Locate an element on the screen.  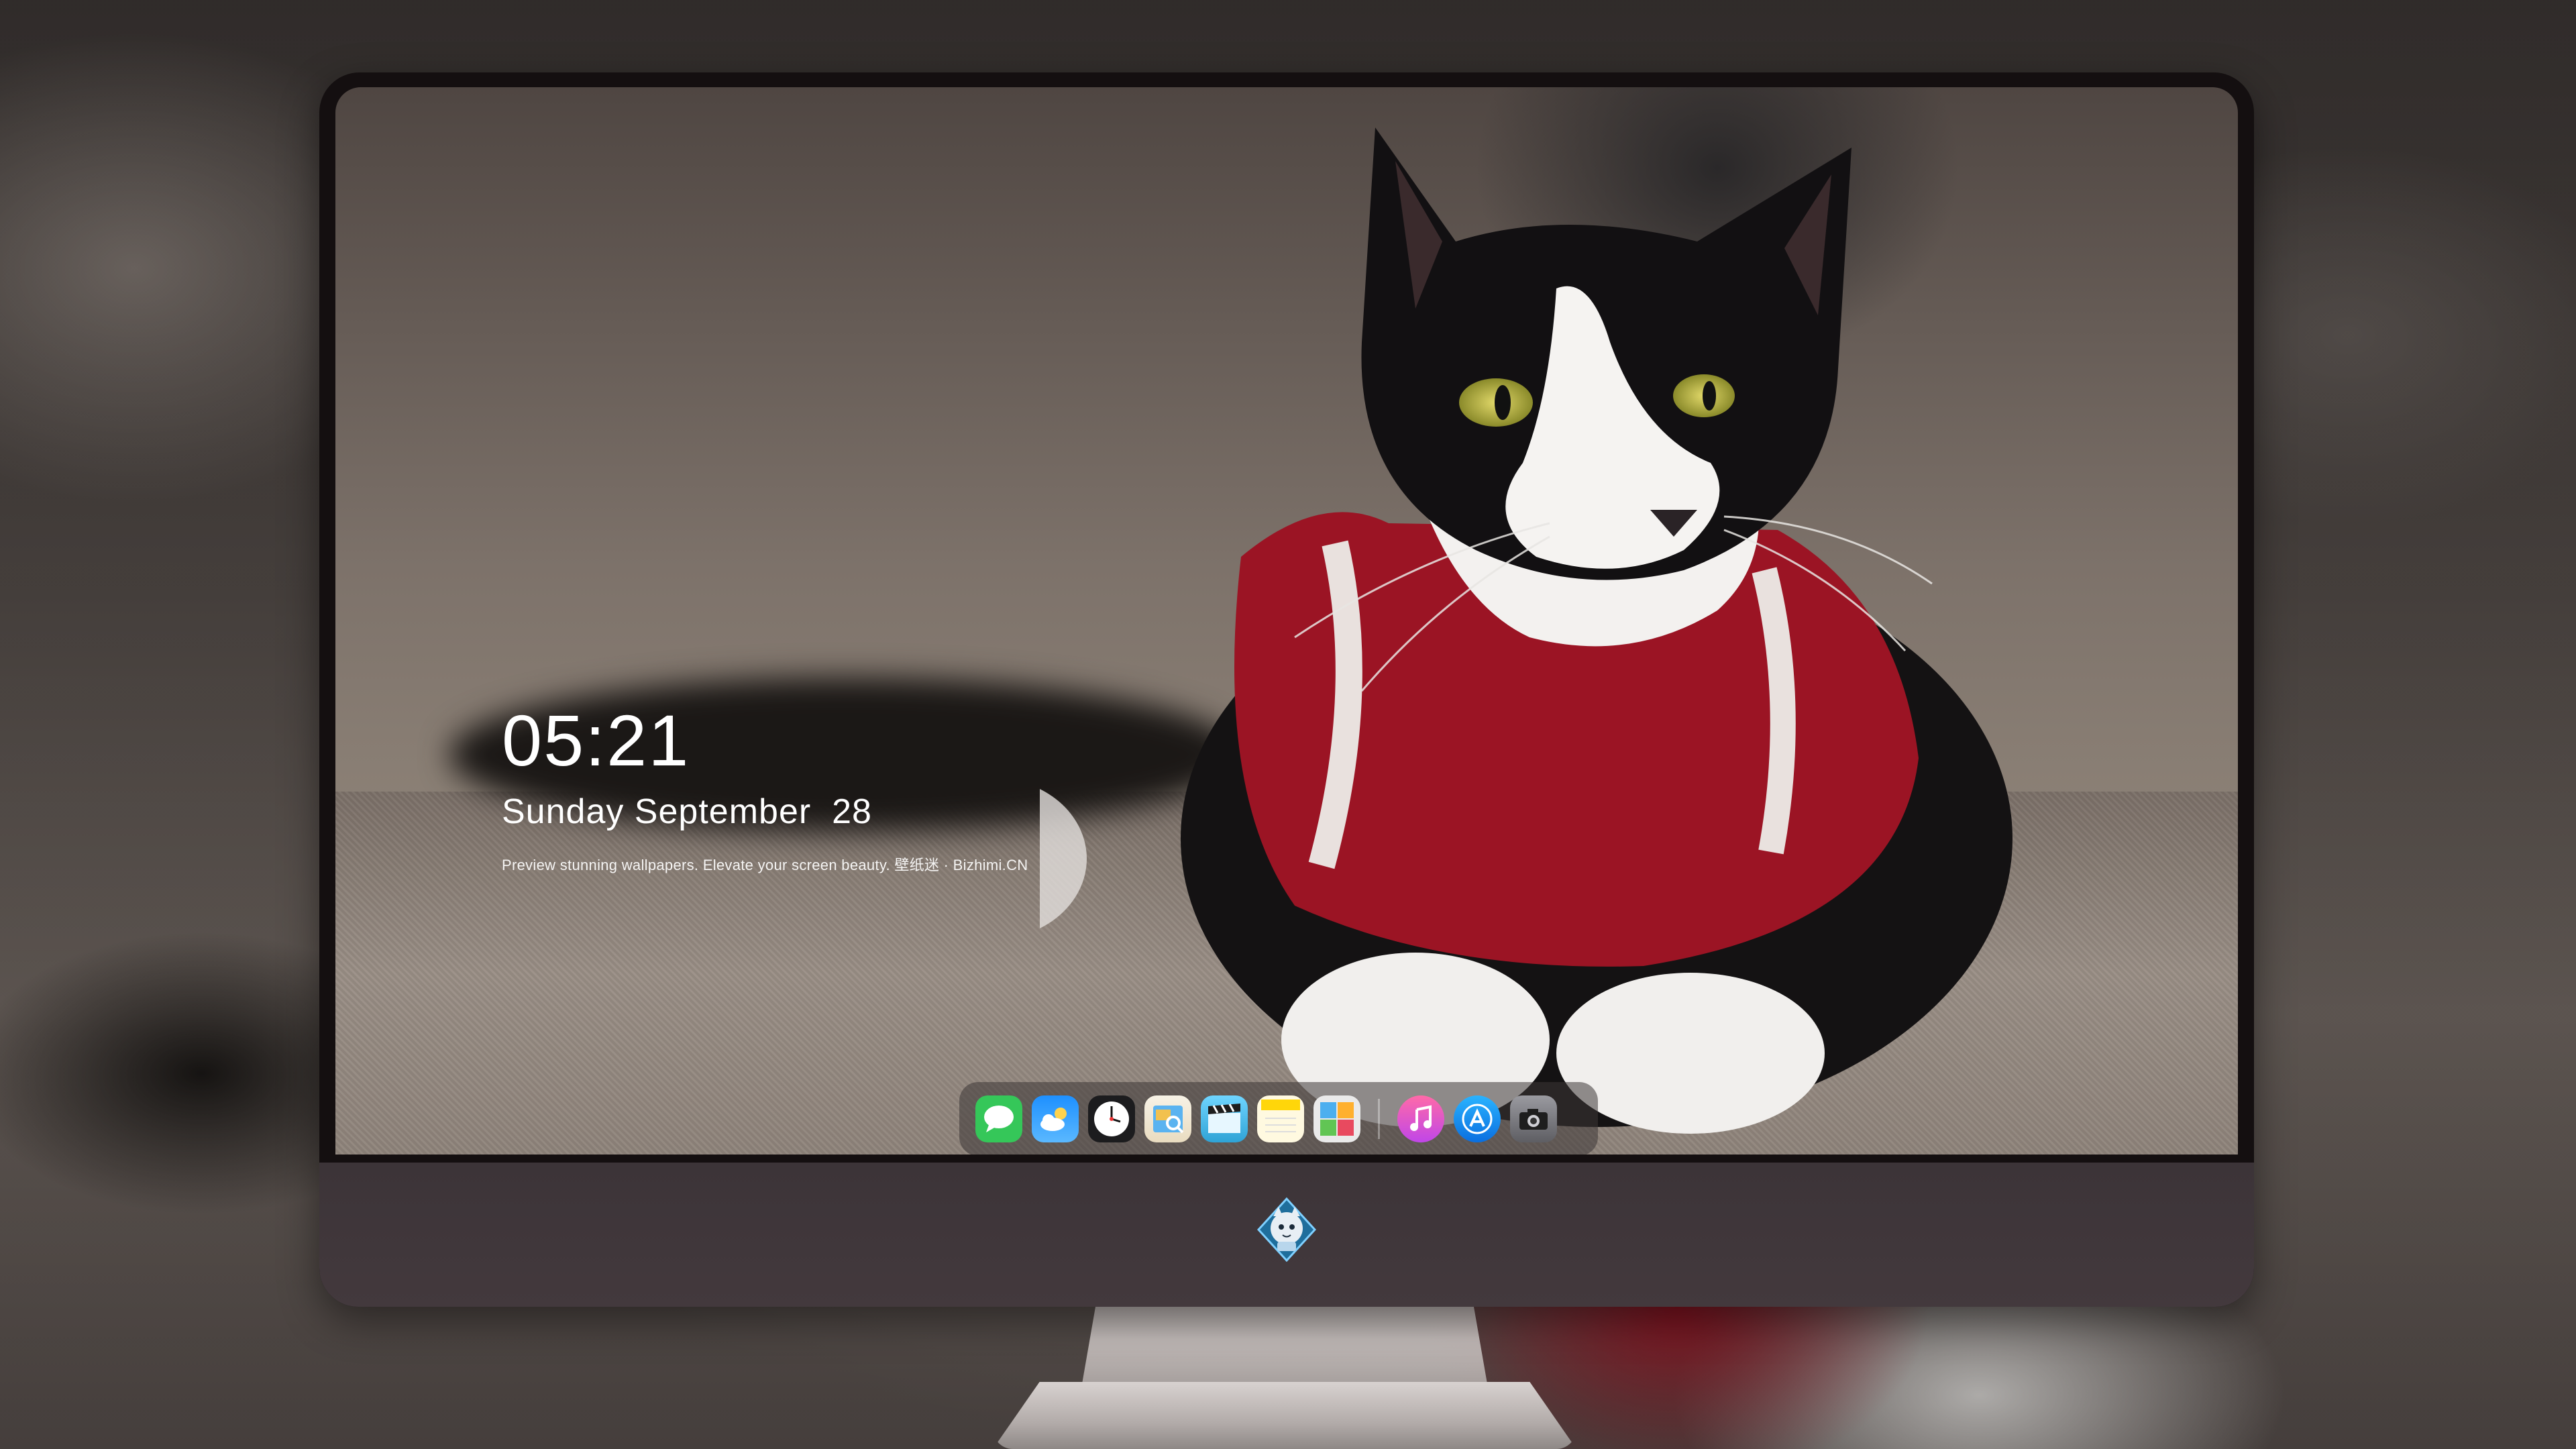
weather-icon is located at coordinates (1055, 1118).